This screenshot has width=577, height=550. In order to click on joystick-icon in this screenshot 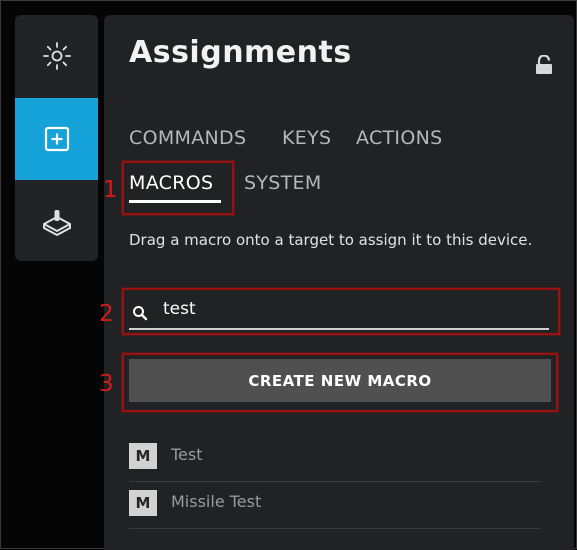, I will do `click(56, 223)`.